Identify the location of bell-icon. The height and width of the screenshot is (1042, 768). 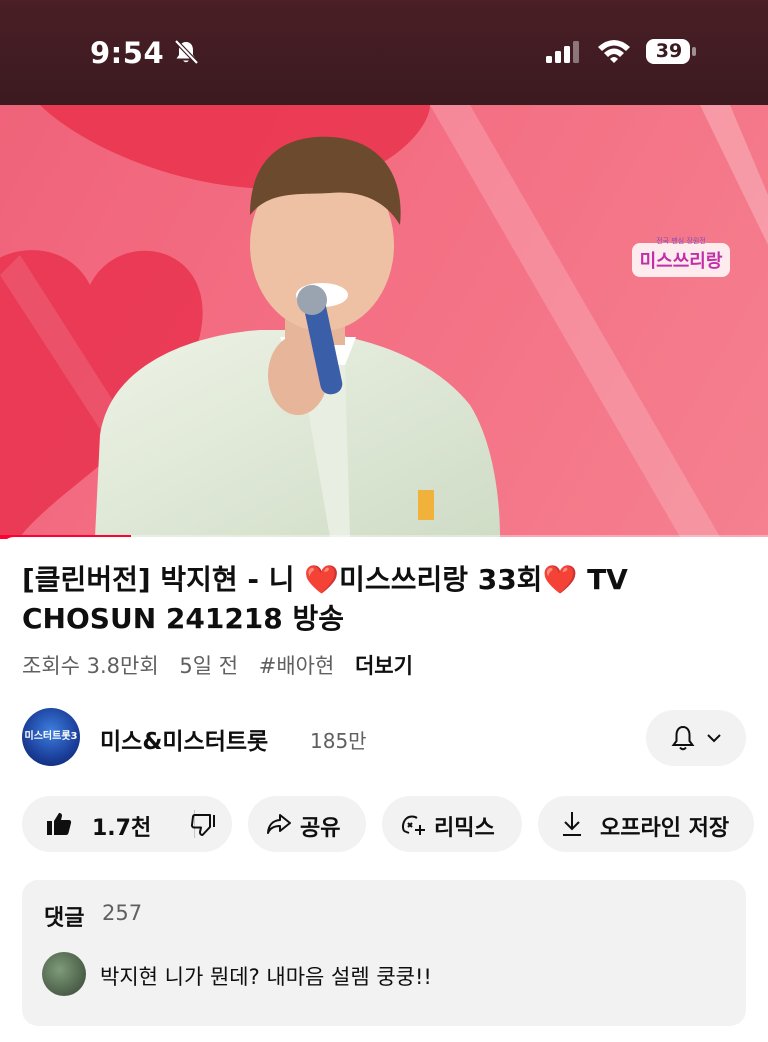
(683, 738).